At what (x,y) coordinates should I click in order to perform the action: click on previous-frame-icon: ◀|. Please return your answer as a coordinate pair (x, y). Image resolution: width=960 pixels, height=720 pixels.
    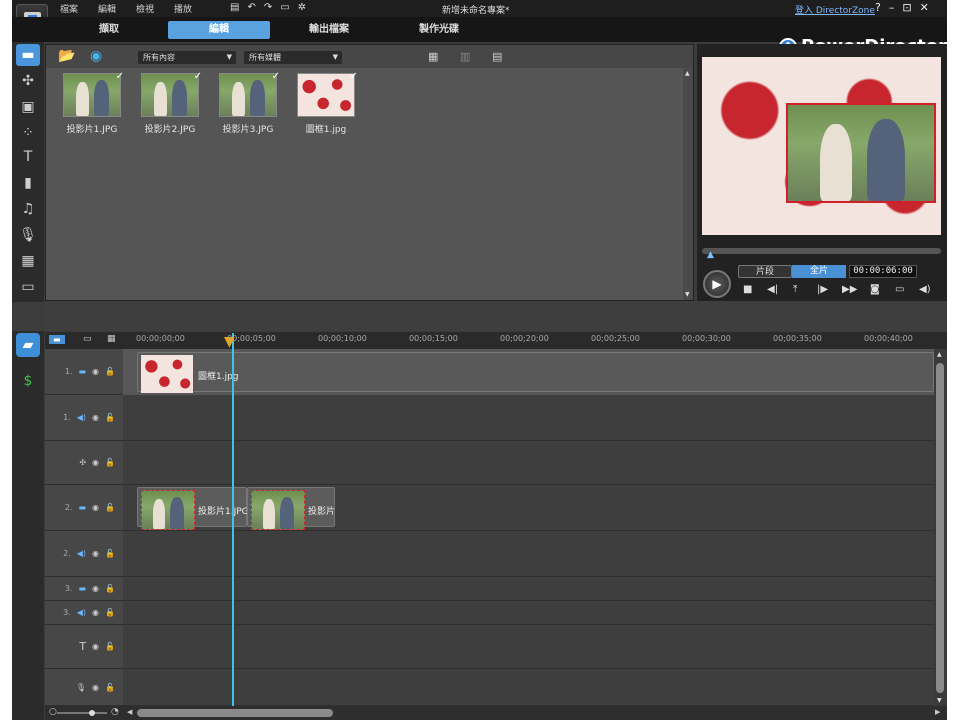
    Looking at the image, I should click on (772, 289).